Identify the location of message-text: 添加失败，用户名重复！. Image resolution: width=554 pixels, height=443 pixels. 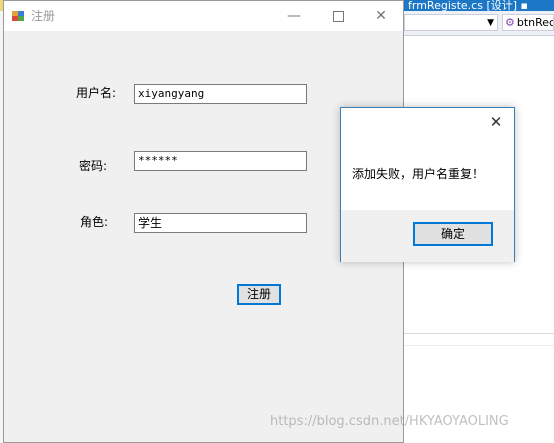
(418, 174).